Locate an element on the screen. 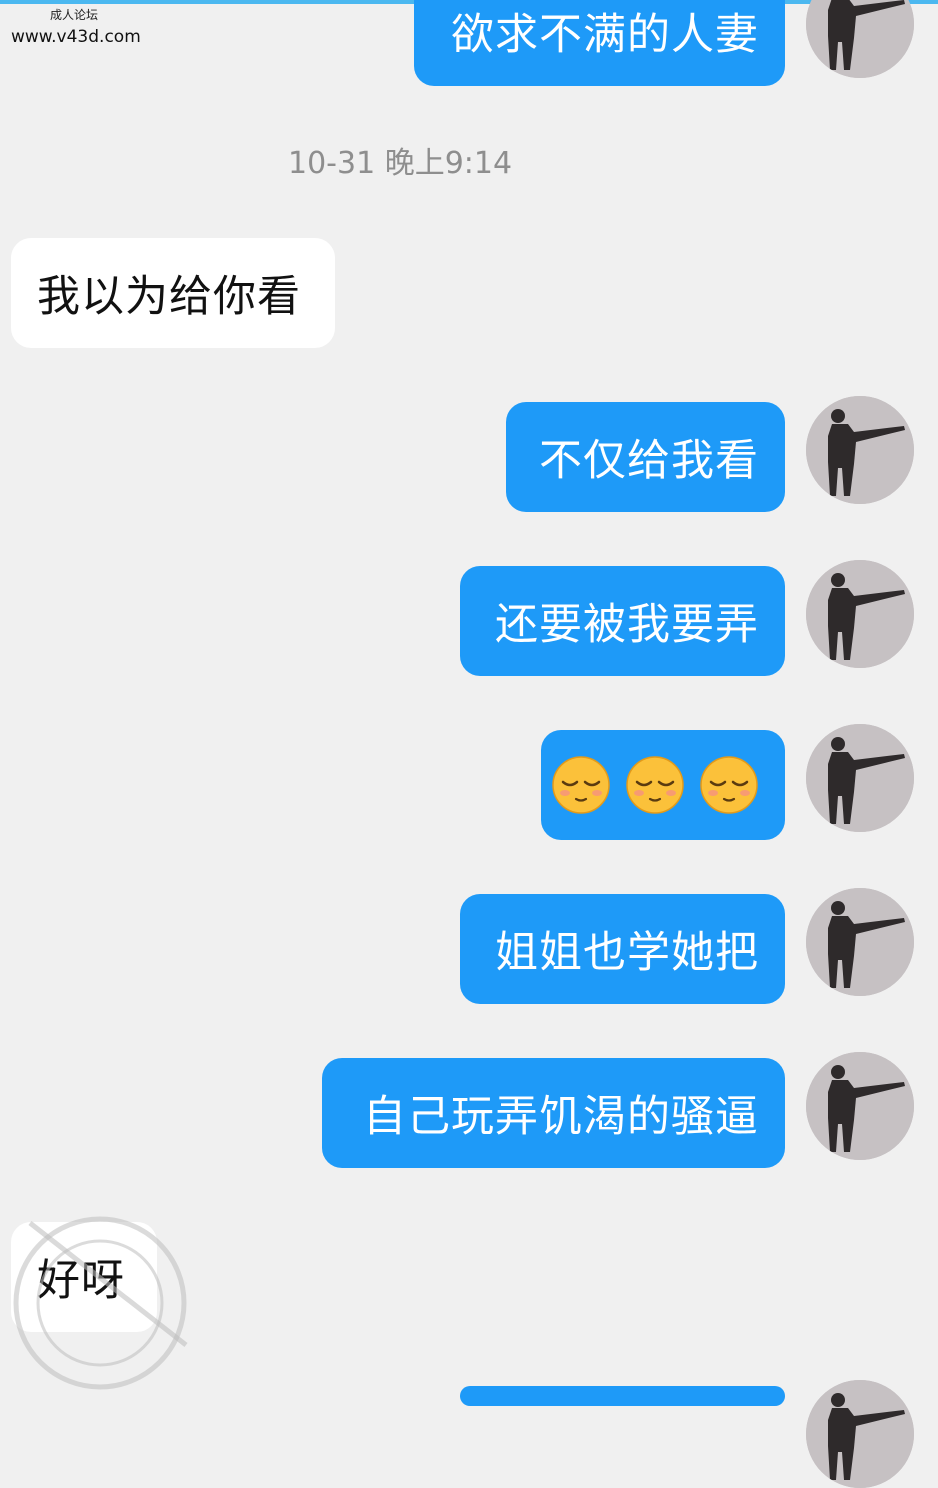  message-bubble-outgoing: 还要被我要弄 is located at coordinates (622, 621).